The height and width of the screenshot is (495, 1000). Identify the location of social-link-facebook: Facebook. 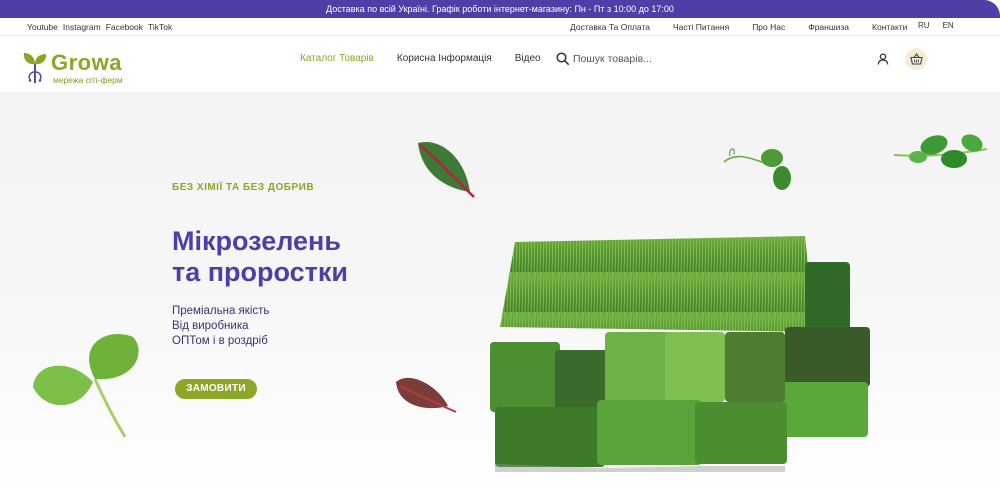
(124, 27).